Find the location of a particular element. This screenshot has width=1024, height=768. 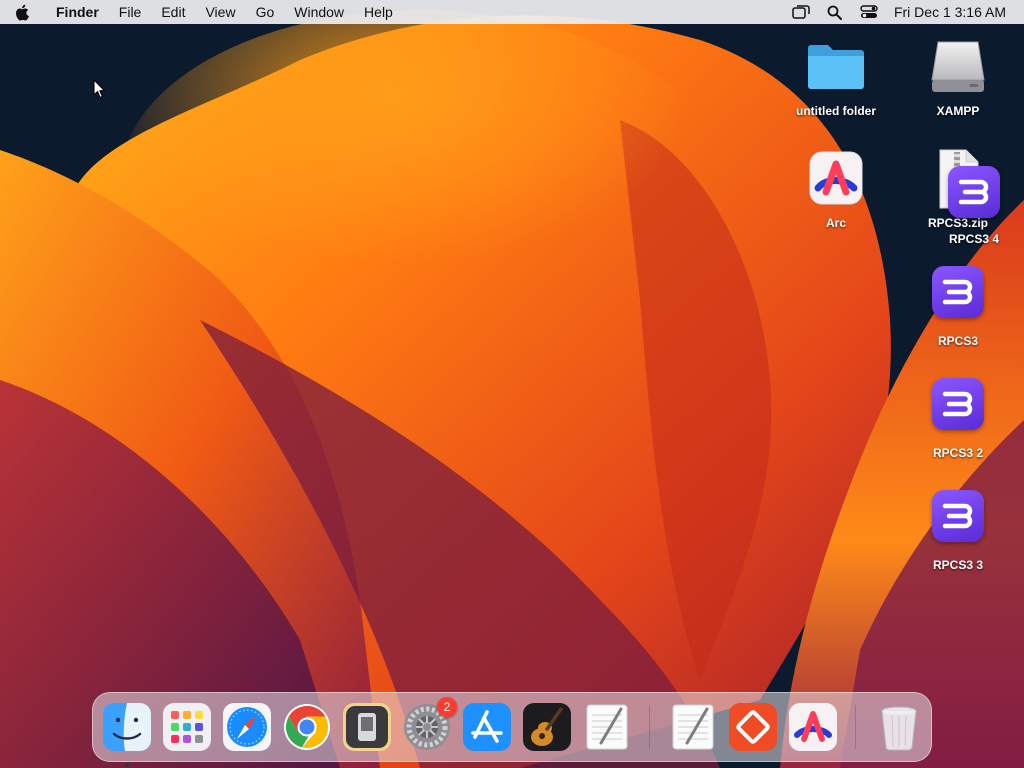

garageband-icon is located at coordinates (547, 727).